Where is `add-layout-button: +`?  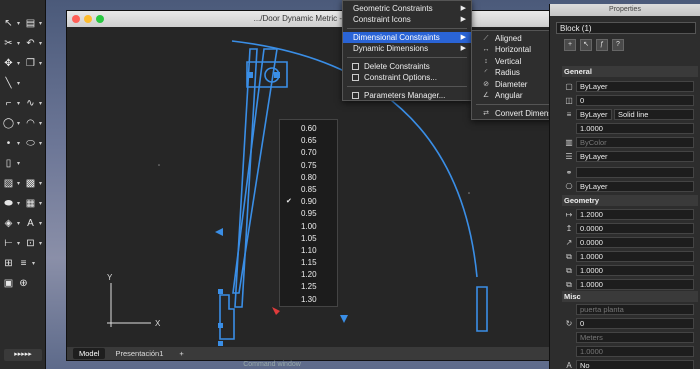
add-layout-button: + is located at coordinates (181, 353).